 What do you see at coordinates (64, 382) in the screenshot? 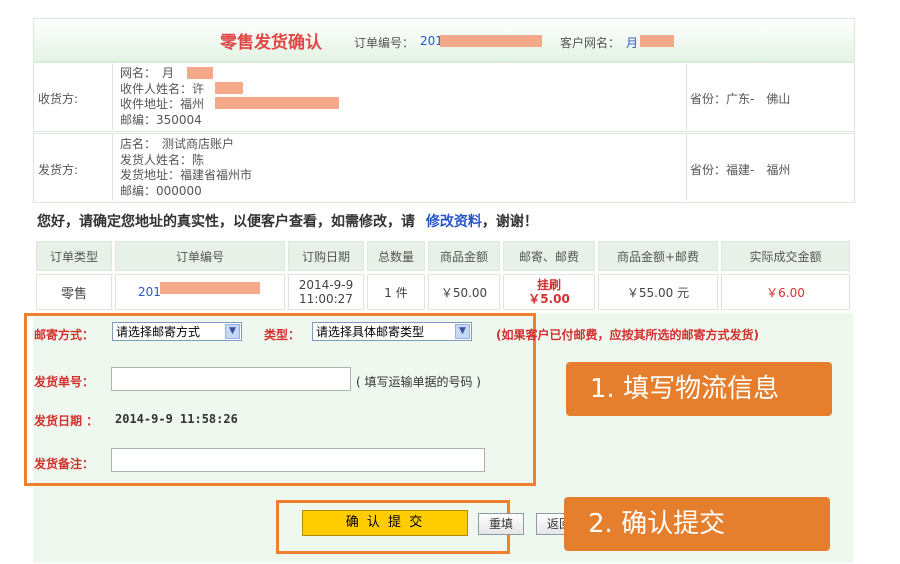
I see `tracking-label: 发货单号：` at bounding box center [64, 382].